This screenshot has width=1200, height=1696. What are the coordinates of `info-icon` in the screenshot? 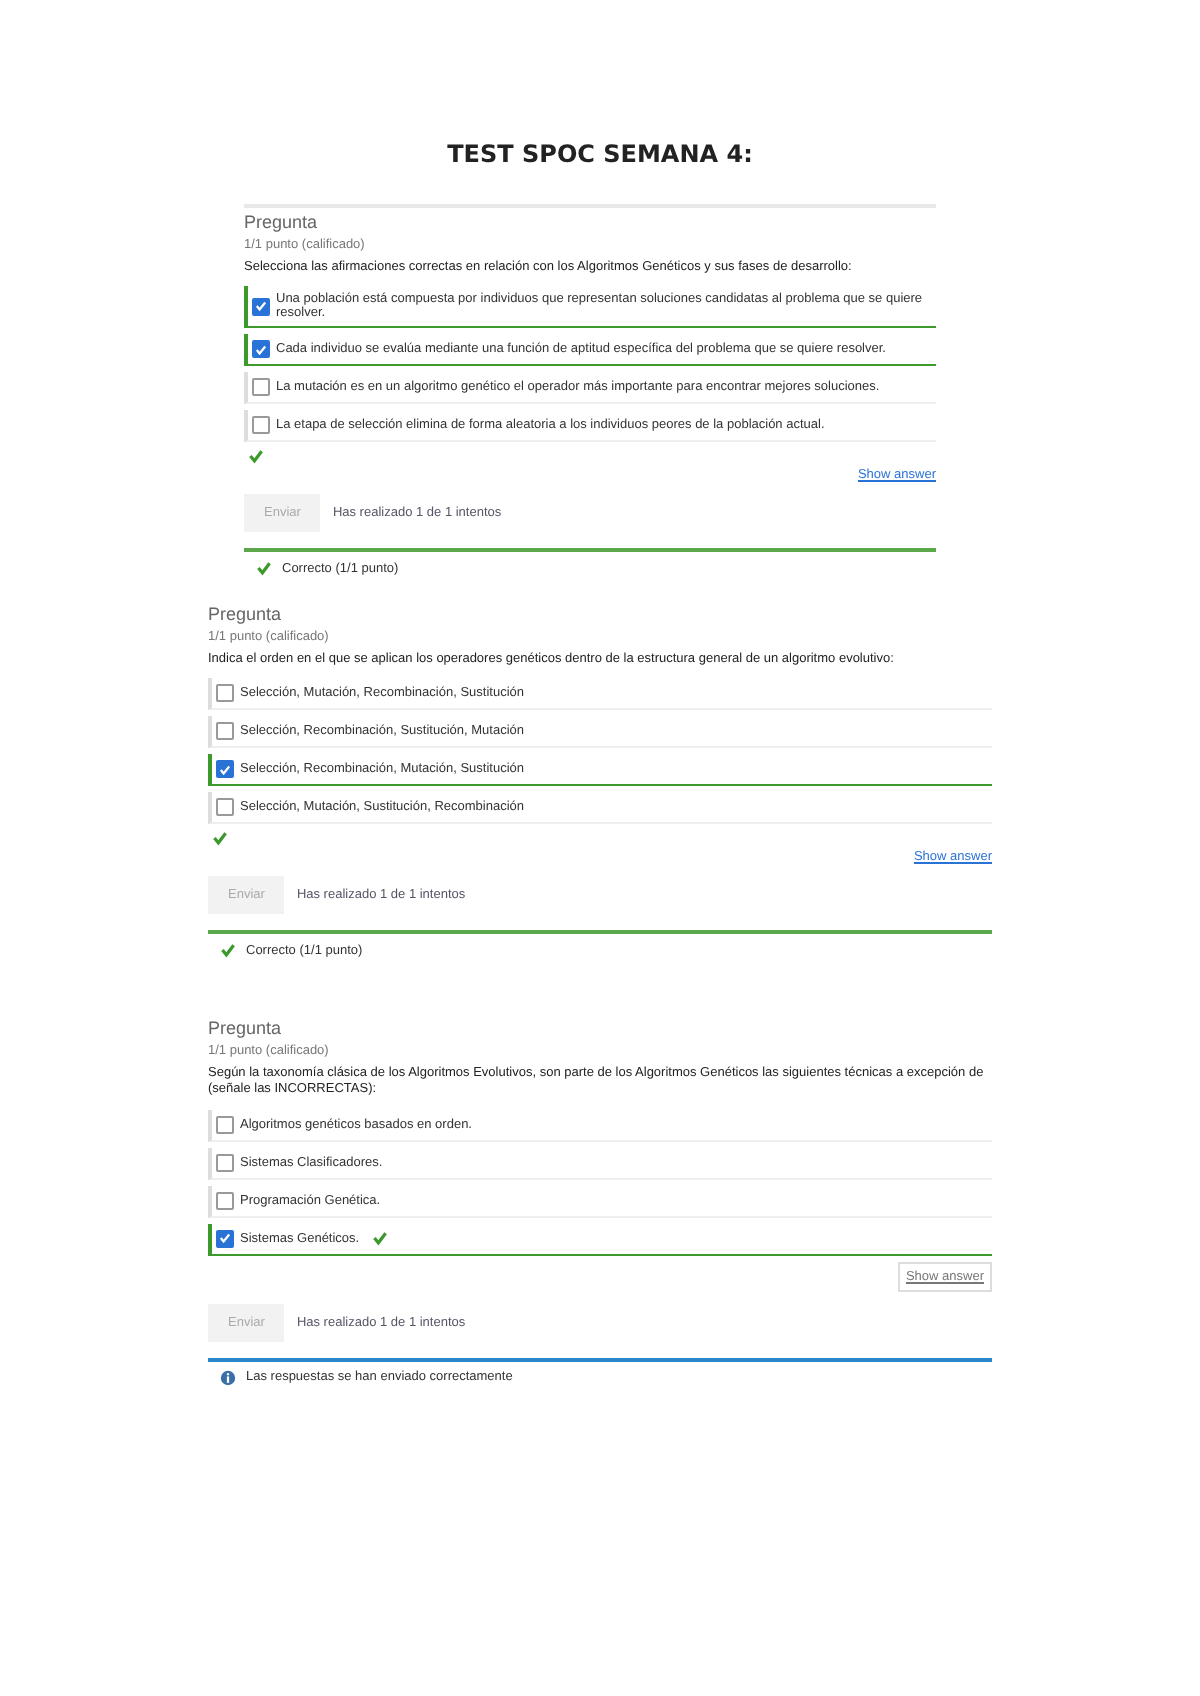 It's located at (228, 1377).